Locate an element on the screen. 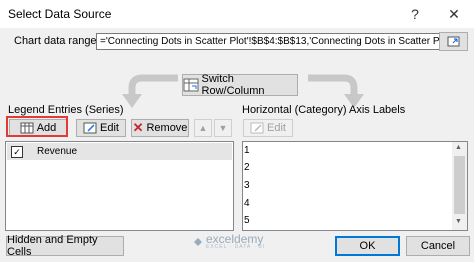 The width and height of the screenshot is (474, 262). series-checkbox: ✓ is located at coordinates (17, 152).